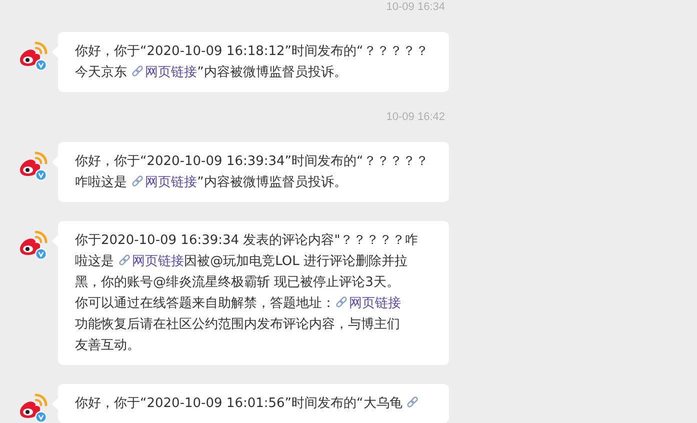 The height and width of the screenshot is (423, 697). Describe the element at coordinates (258, 403) in the screenshot. I see `message-text: 你好，你于“2020-10-09 16:01:56”时间发布的“大乌龟` at that location.